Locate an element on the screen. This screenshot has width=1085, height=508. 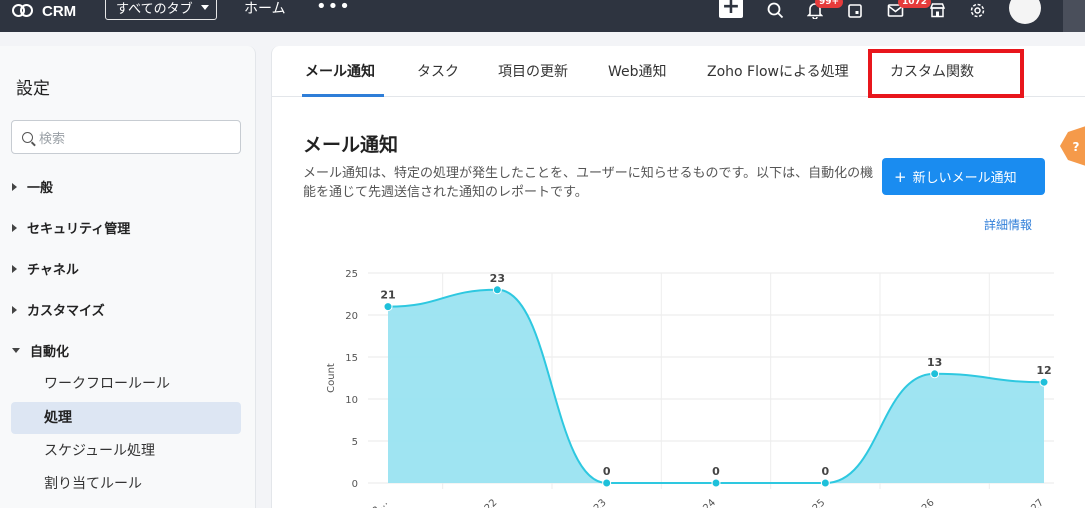
sidebar-item-schedules: スケジュール処理 is located at coordinates (126, 451).